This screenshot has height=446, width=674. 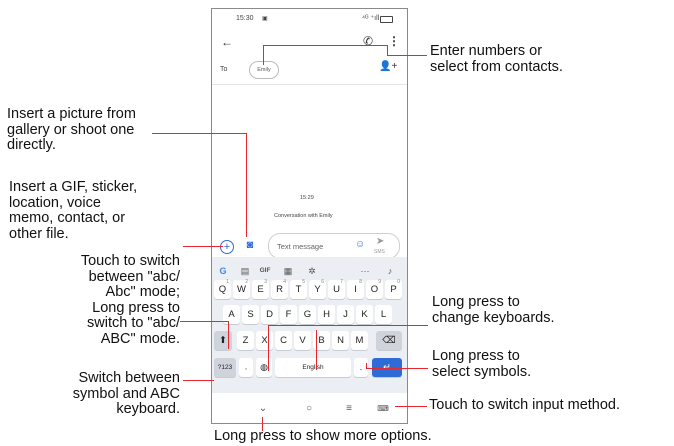 I want to click on add-contact-icon: 👤+, so click(x=388, y=67).